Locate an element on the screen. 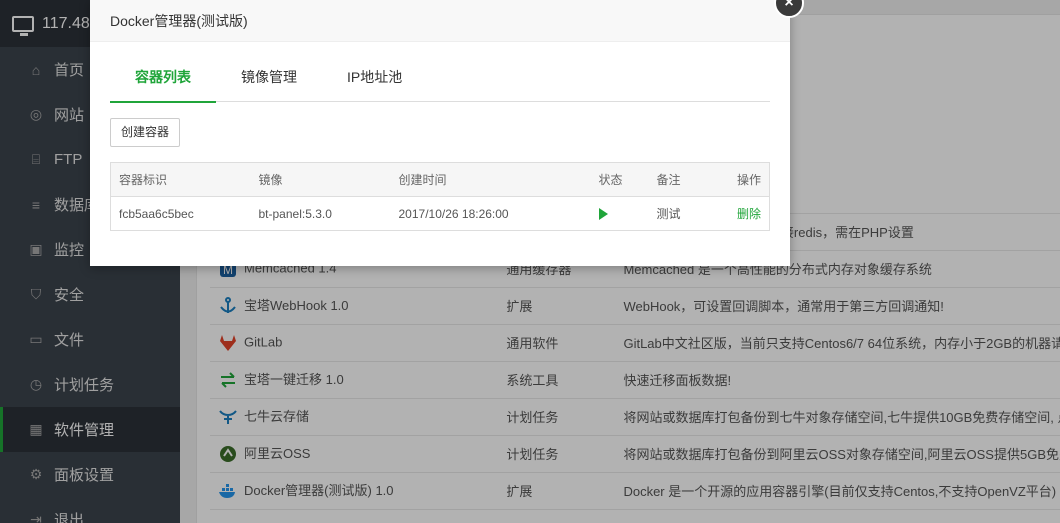 The height and width of the screenshot is (523, 1060). create-container-button: 创建容器 is located at coordinates (145, 132).